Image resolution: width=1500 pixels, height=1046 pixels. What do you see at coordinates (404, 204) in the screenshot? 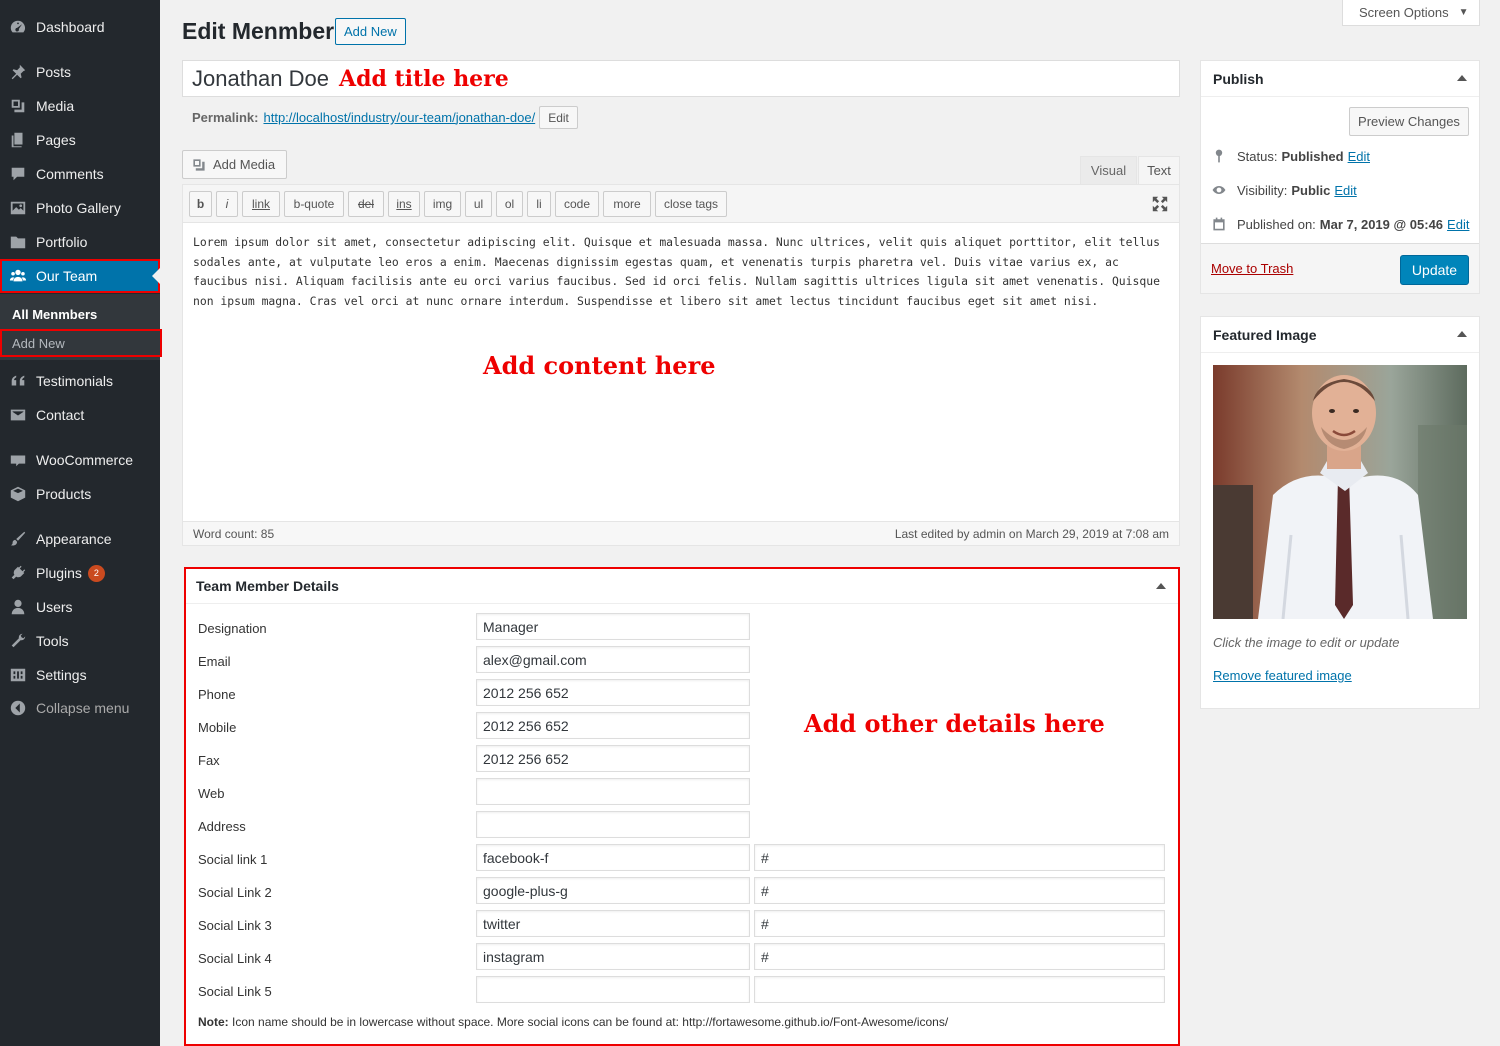
I see `qt-ins-button: ins` at bounding box center [404, 204].